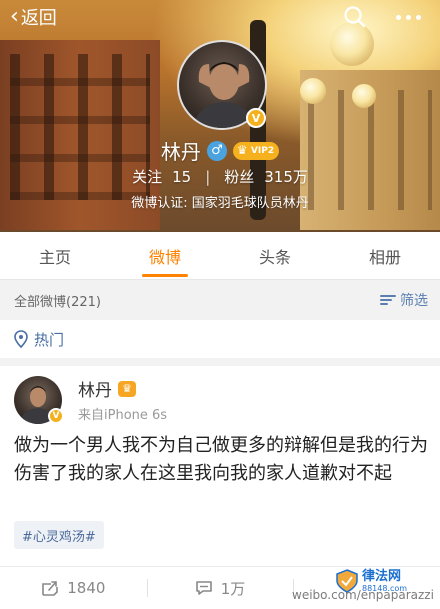 The image size is (440, 609). I want to click on tab-label: 头条, so click(274, 257).